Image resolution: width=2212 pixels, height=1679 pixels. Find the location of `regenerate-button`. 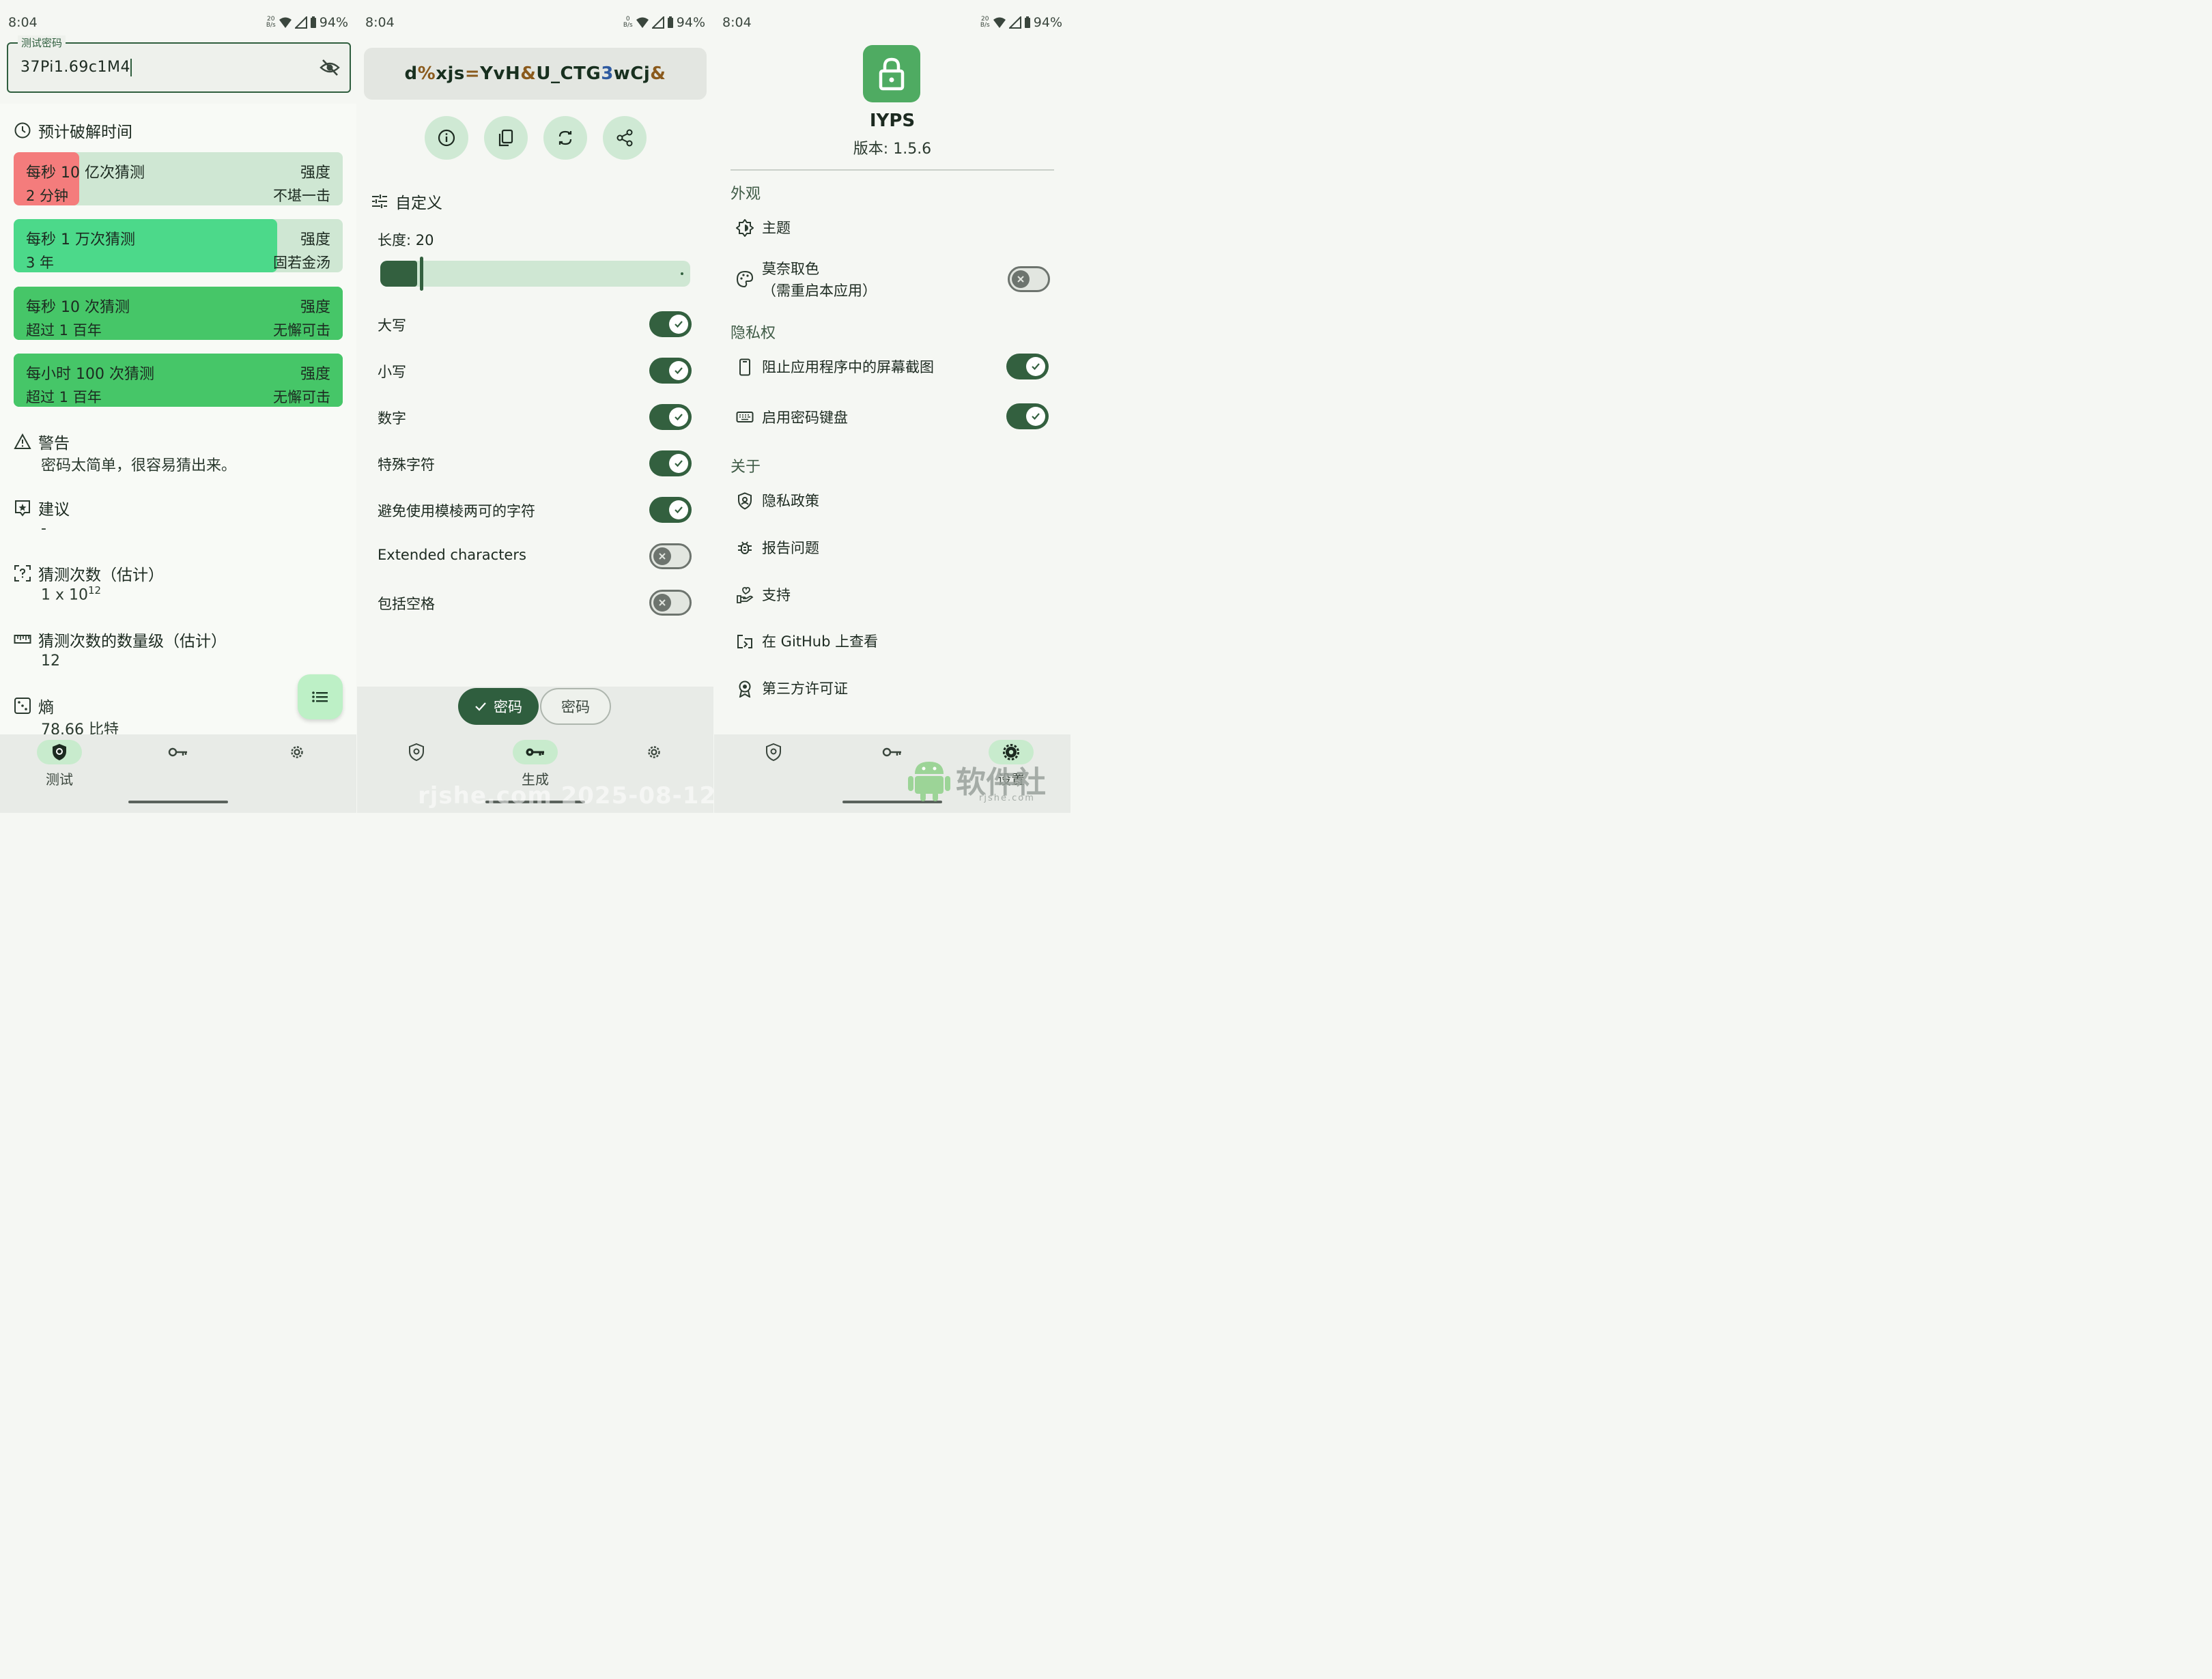

regenerate-button is located at coordinates (565, 138).